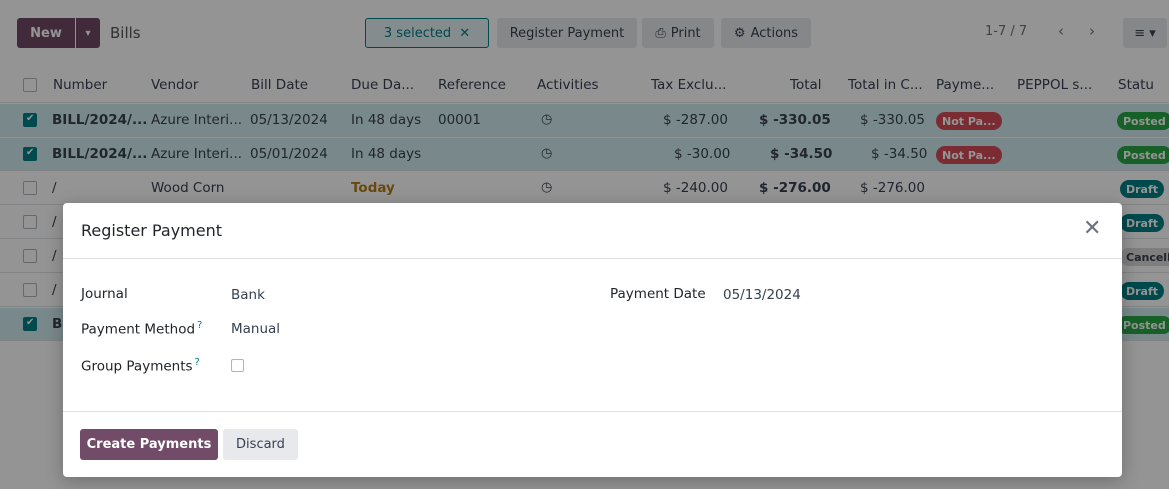 This screenshot has width=1169, height=489. What do you see at coordinates (104, 294) in the screenshot?
I see `journal-label: Journal` at bounding box center [104, 294].